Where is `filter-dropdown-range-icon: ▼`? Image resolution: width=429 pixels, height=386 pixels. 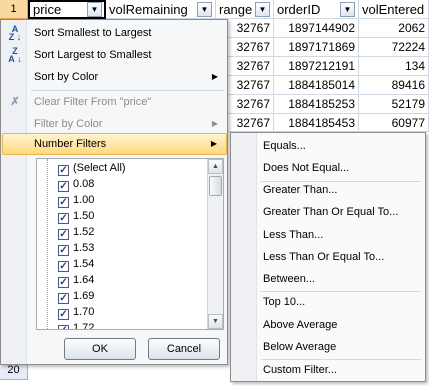
filter-dropdown-range-icon: ▼ is located at coordinates (262, 9).